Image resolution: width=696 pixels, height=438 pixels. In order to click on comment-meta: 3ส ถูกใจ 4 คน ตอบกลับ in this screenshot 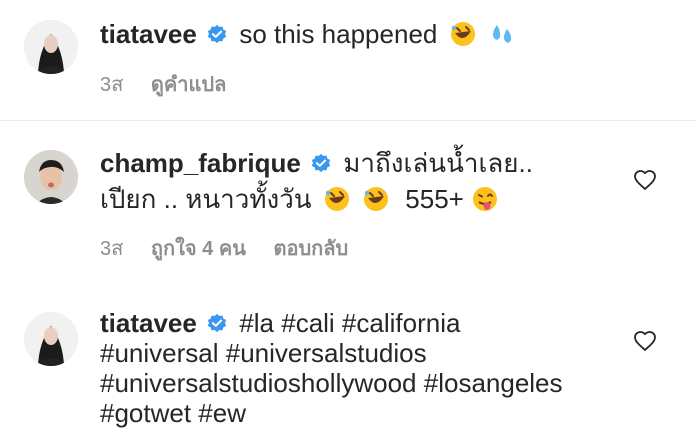, I will do `click(235, 248)`.